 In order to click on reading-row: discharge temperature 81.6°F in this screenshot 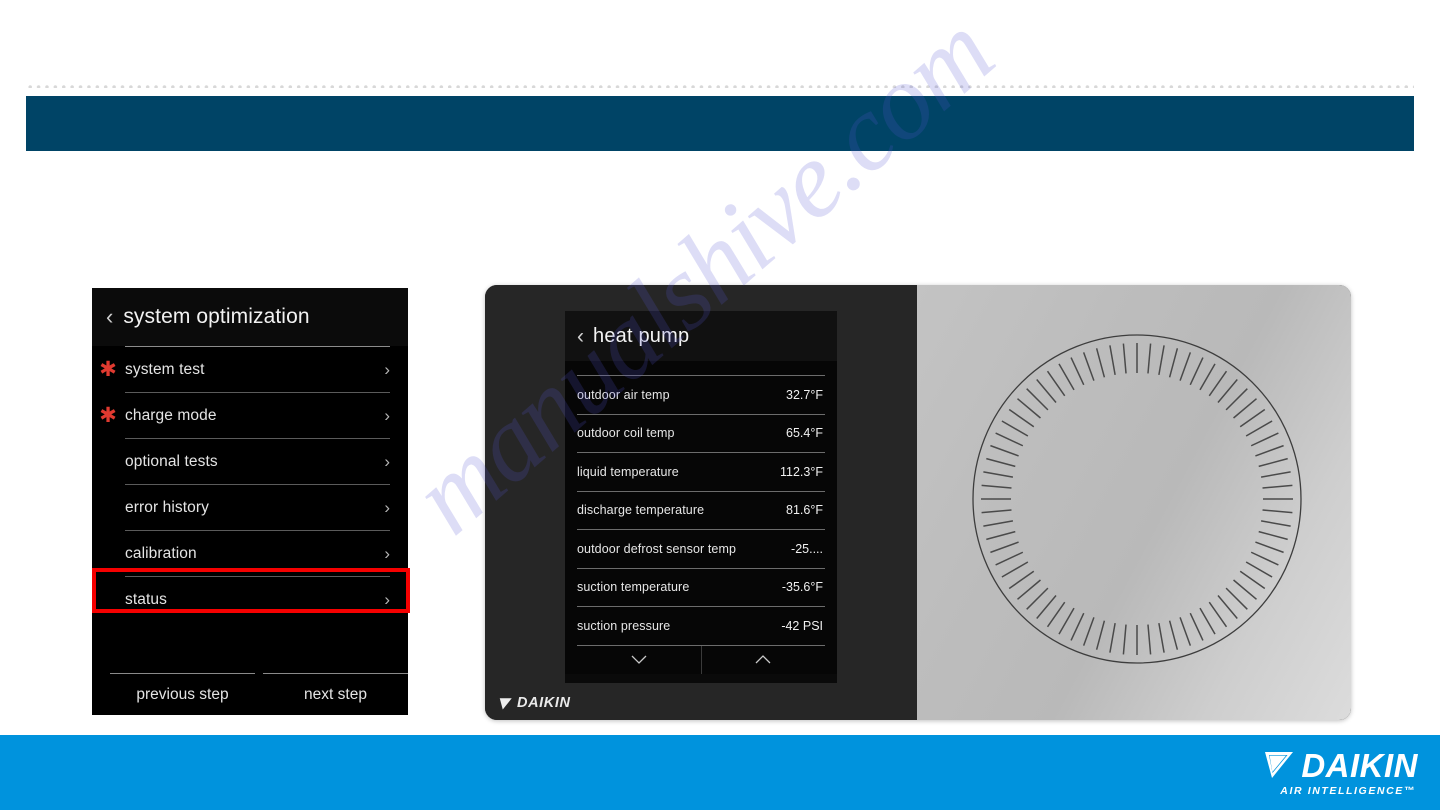, I will do `click(701, 511)`.